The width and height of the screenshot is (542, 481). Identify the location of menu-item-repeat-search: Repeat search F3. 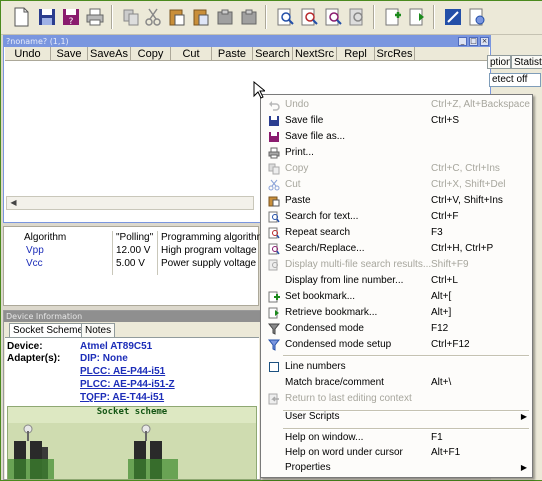
(397, 233).